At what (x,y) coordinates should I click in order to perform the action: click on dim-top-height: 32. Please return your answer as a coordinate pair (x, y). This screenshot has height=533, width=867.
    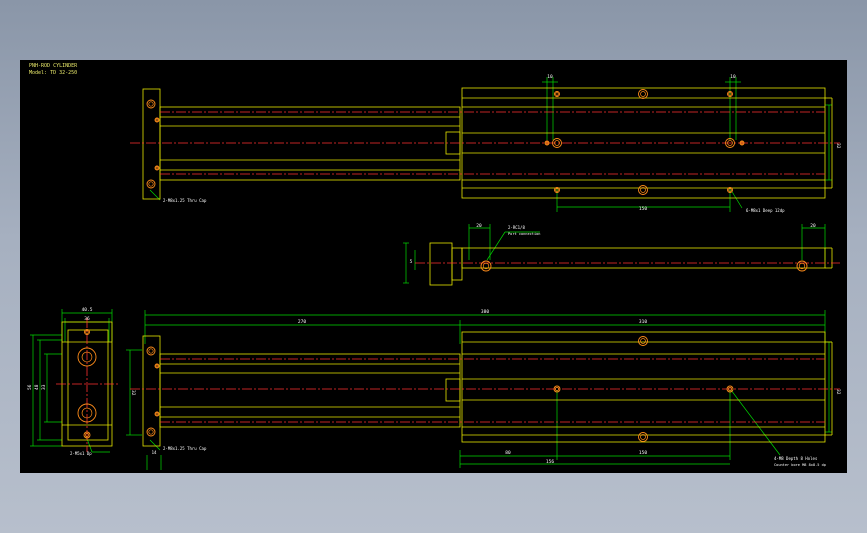
    Looking at the image, I should click on (838, 146).